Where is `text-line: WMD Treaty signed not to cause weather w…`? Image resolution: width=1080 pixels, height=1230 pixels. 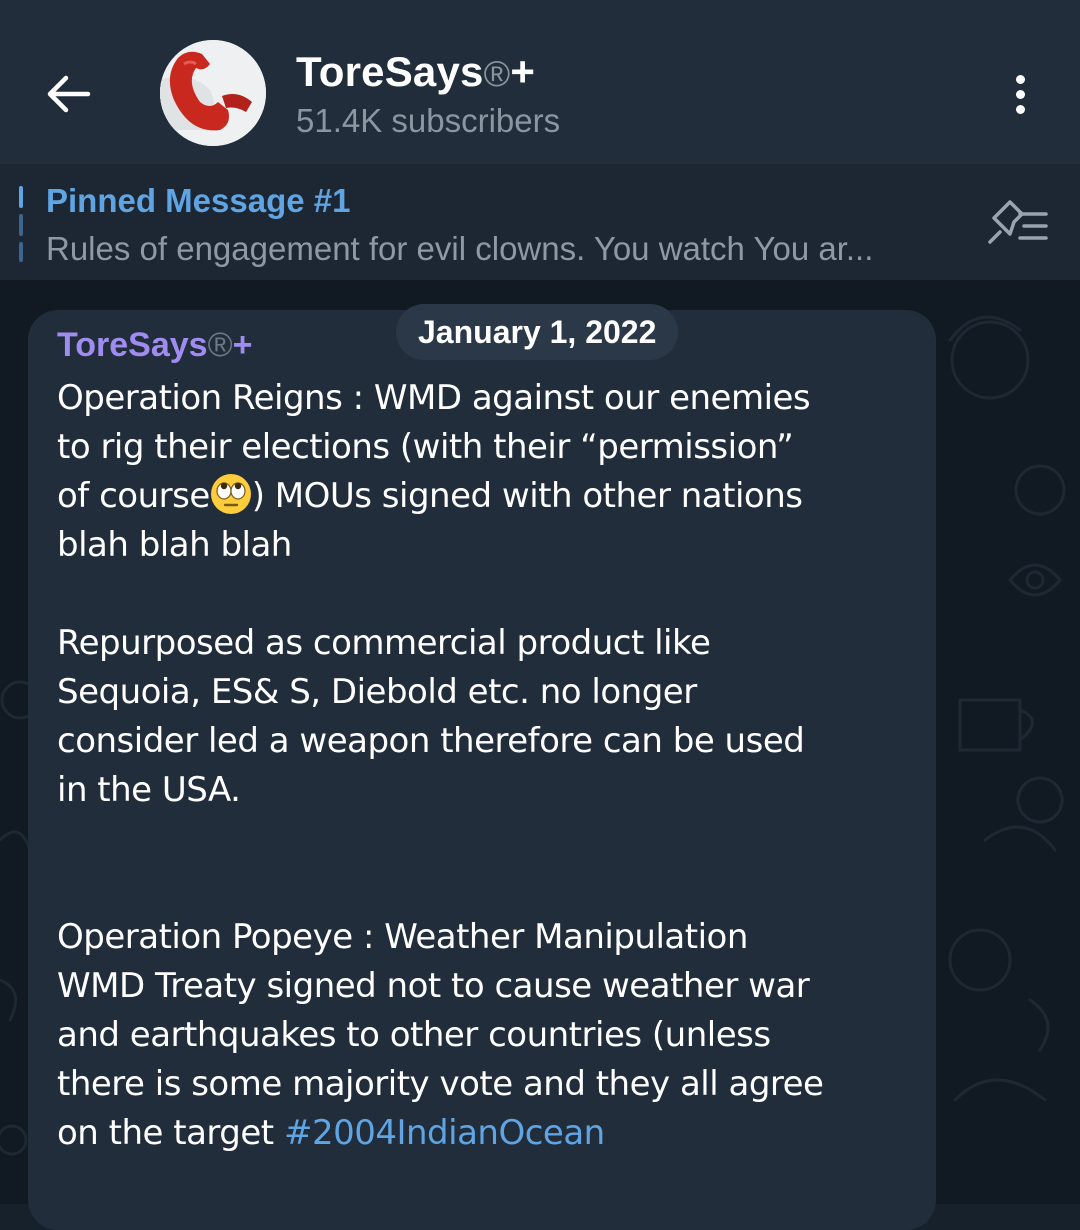
text-line: WMD Treaty signed not to cause weather w… is located at coordinates (433, 986).